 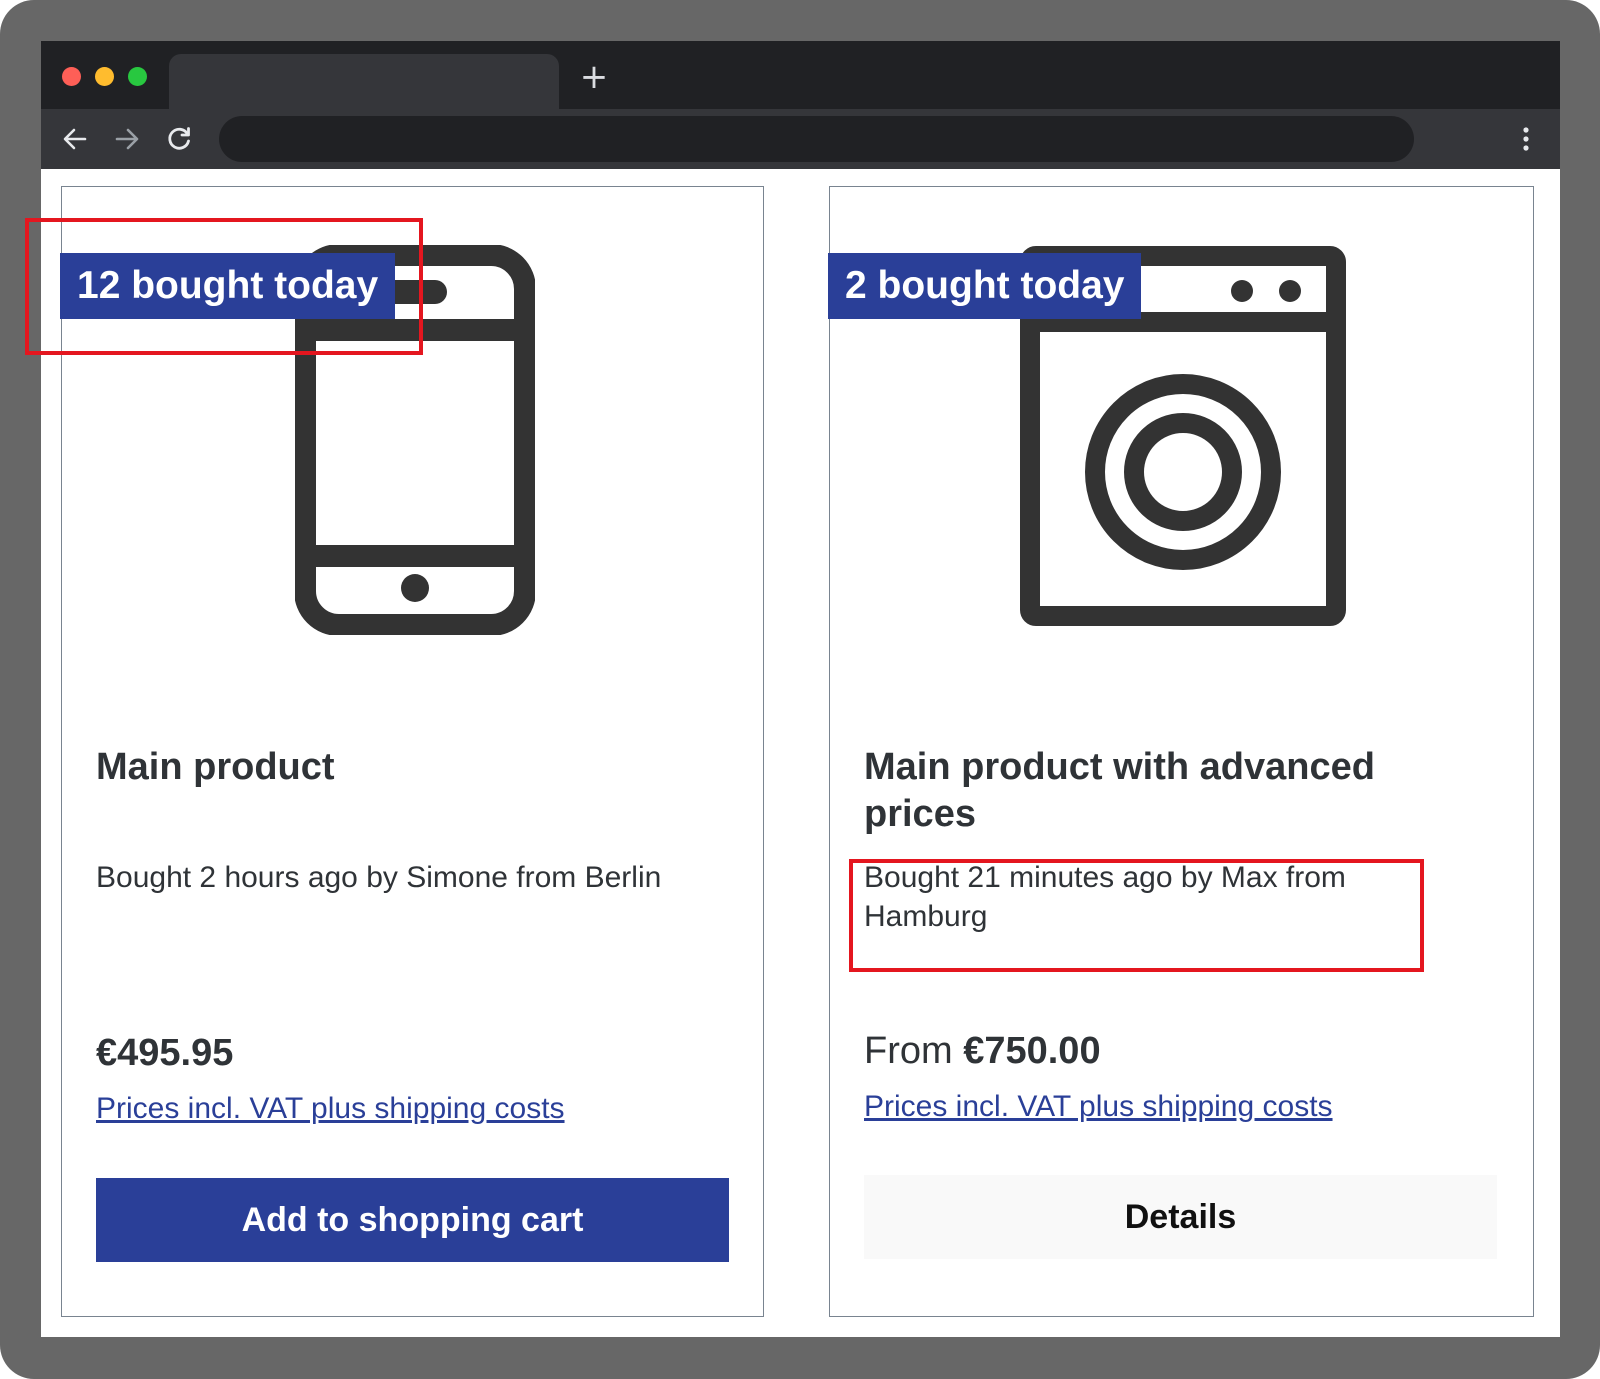 I want to click on price-amount: €750.00, so click(x=1032, y=1051).